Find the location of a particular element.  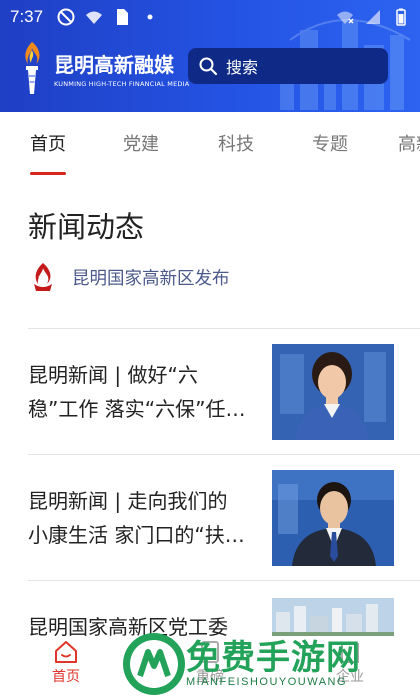

tab-hightech: 高新 is located at coordinates (409, 143).